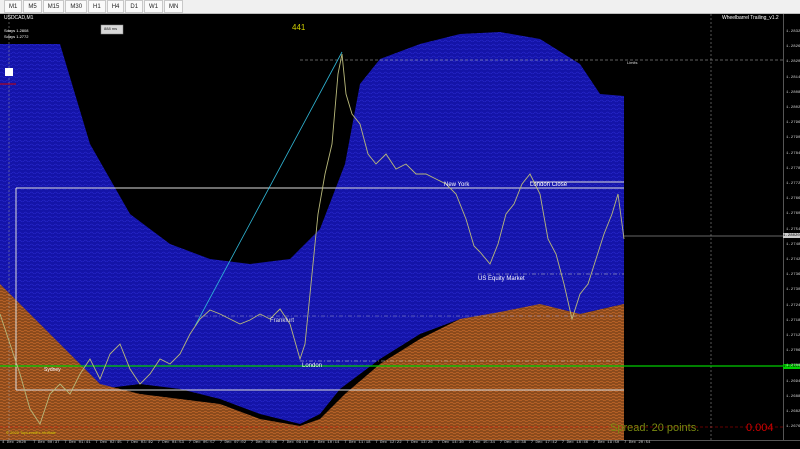 The height and width of the screenshot is (449, 800). I want to click on price-scale-label: 1.28085, so click(793, 92).